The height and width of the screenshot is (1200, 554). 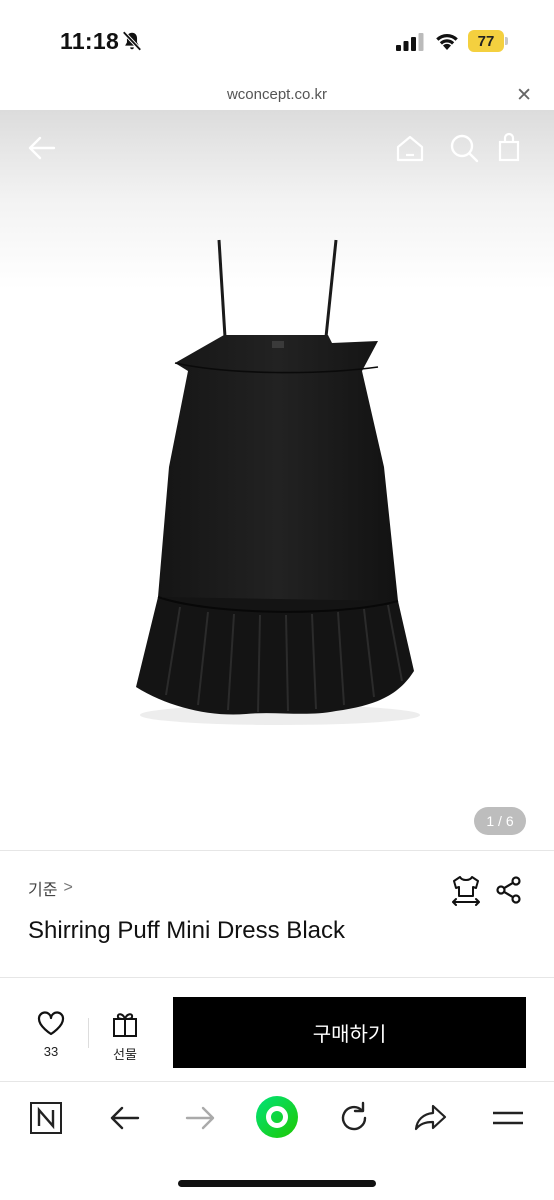 I want to click on back-arrow-icon, so click(x=42, y=148).